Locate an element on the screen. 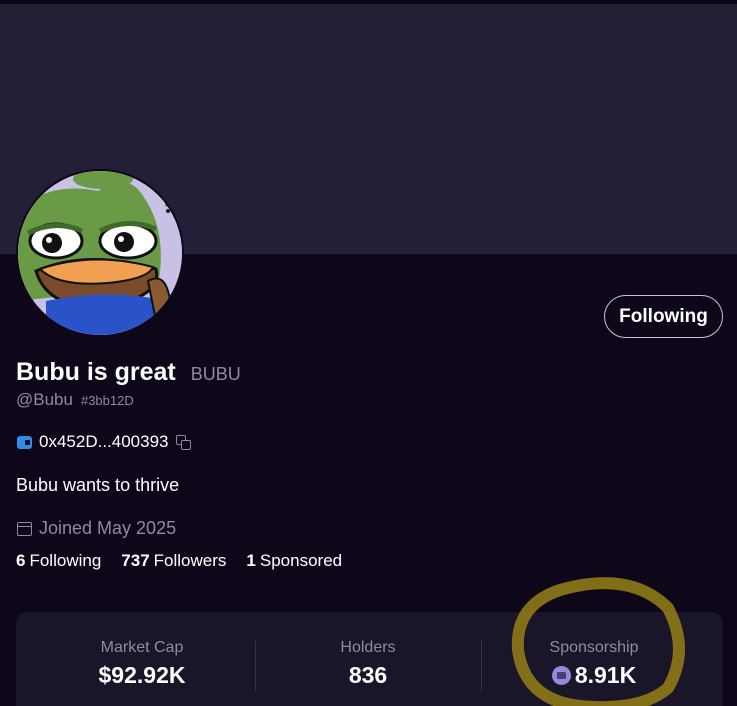  joined-date: Joined May 2025 is located at coordinates (108, 528).